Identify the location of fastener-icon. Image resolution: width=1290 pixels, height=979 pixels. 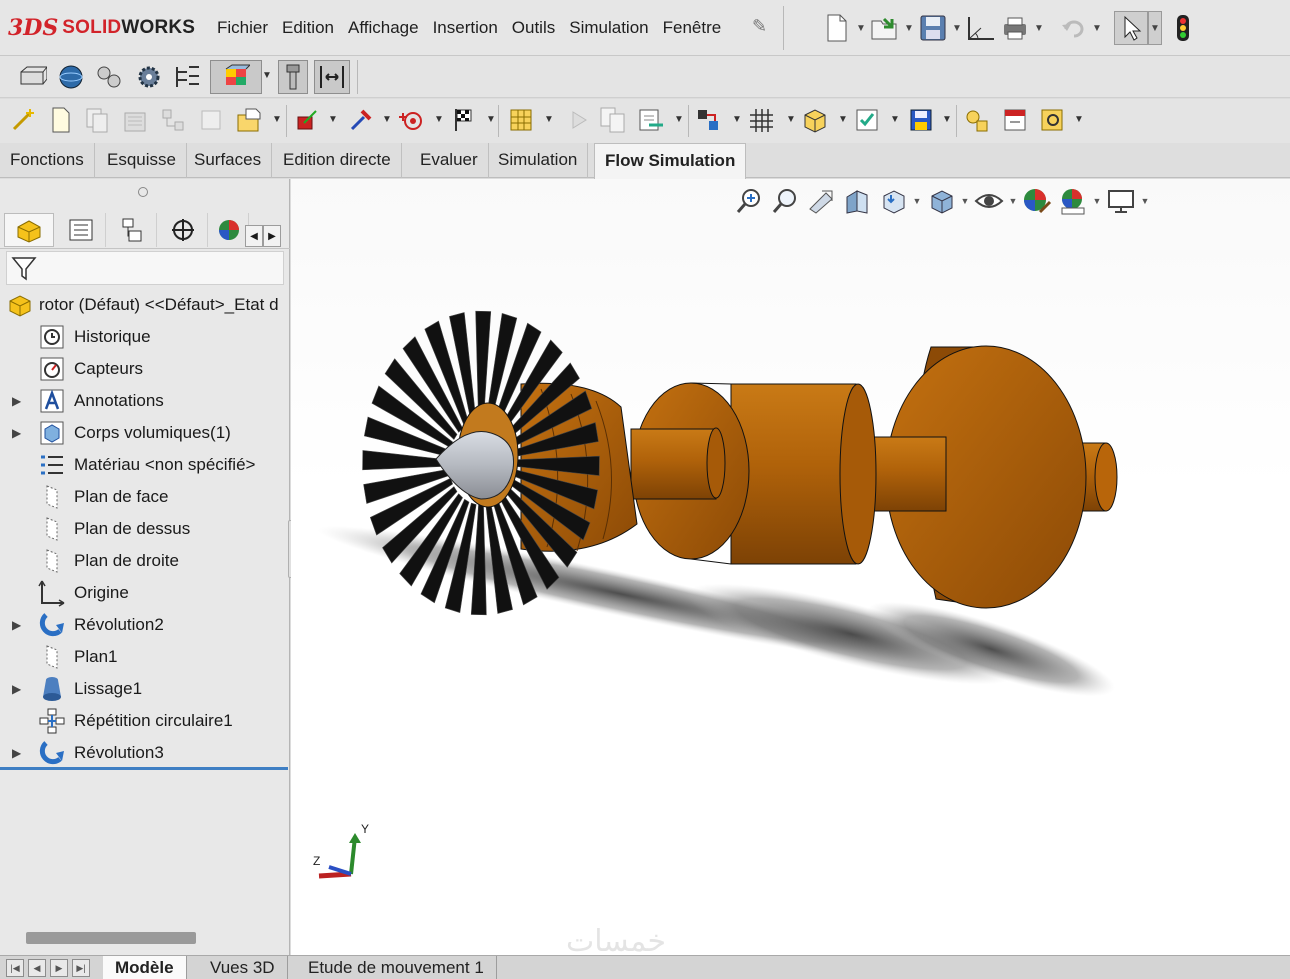
(293, 77).